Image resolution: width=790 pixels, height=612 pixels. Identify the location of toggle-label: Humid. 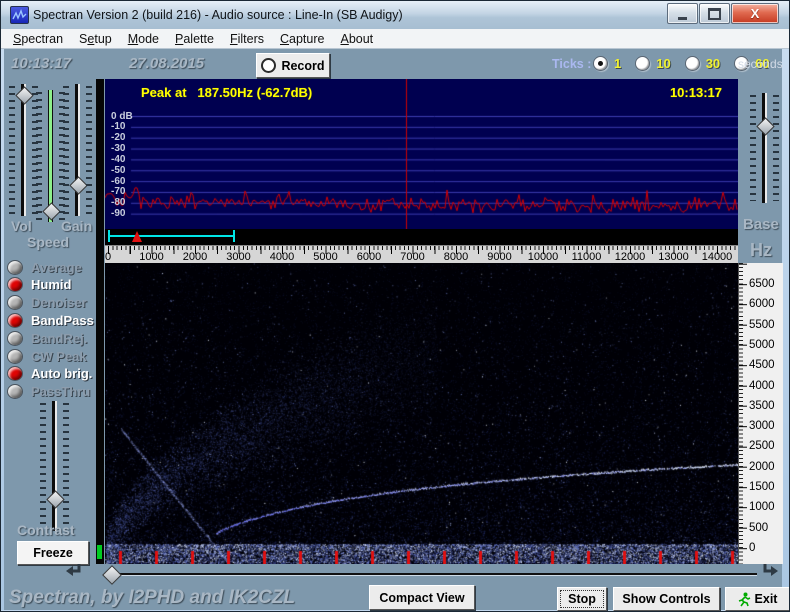
(51, 285).